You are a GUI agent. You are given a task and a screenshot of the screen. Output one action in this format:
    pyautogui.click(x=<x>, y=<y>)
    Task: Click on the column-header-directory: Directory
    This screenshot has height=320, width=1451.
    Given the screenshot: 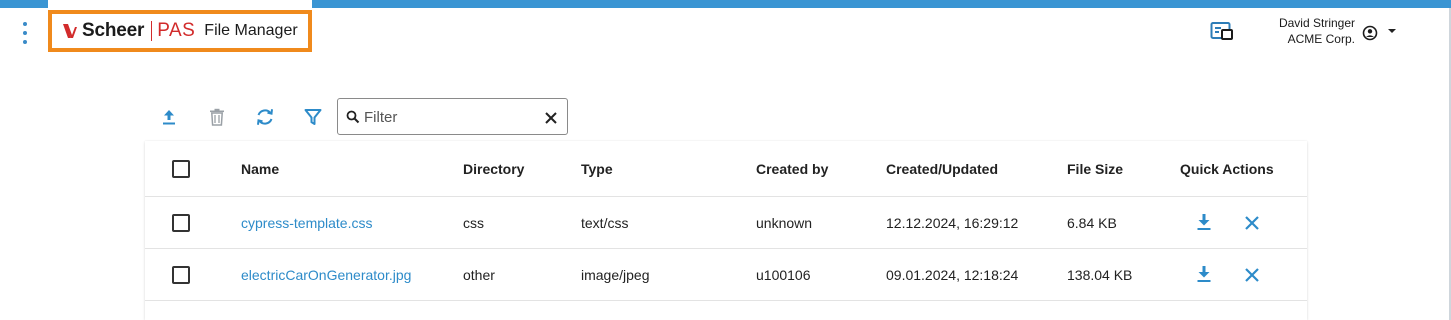 What is the action you would take?
    pyautogui.click(x=493, y=168)
    